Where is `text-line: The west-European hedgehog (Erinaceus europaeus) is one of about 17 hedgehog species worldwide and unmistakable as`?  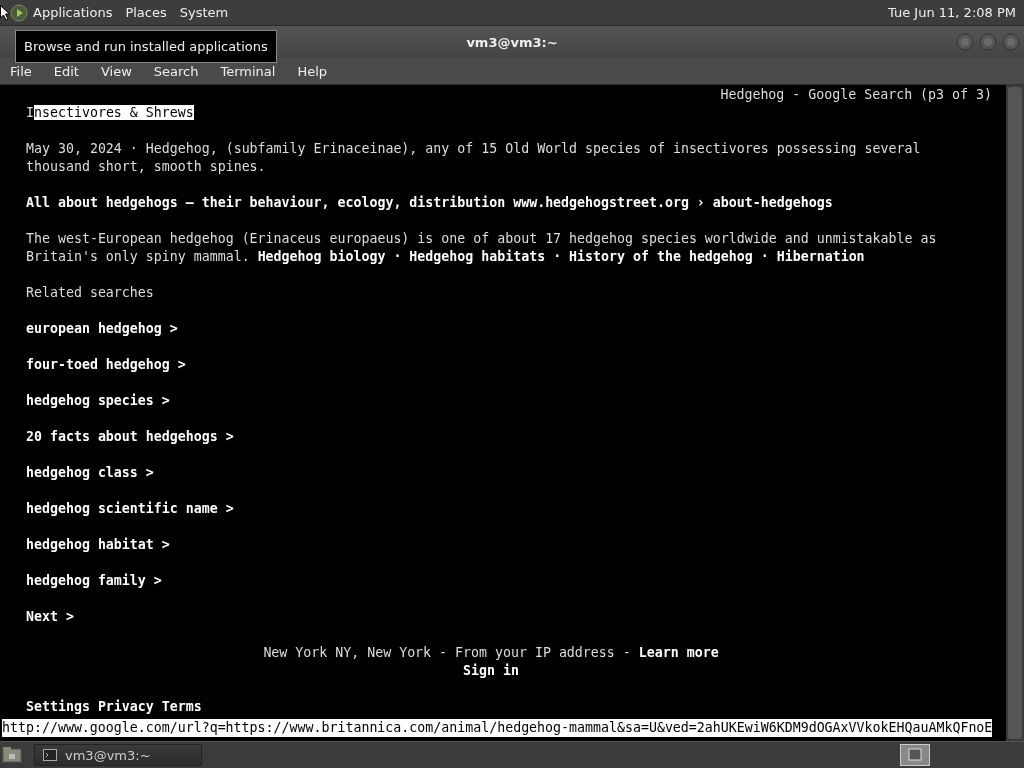 text-line: The west-European hedgehog (Erinaceus europaeus) is one of about 17 hedgehog species worldwide and unmistakable as is located at coordinates (481, 238).